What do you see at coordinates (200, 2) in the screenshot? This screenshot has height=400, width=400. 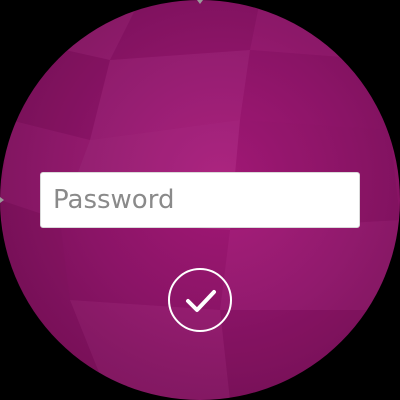 I see `top-edge-marker` at bounding box center [200, 2].